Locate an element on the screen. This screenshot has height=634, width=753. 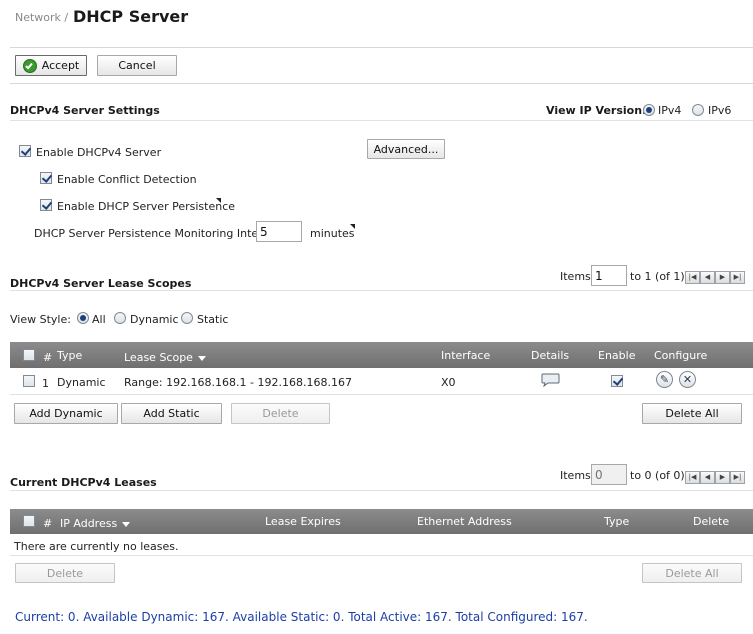
col-lease-scope: Lease Scope is located at coordinates (165, 357).